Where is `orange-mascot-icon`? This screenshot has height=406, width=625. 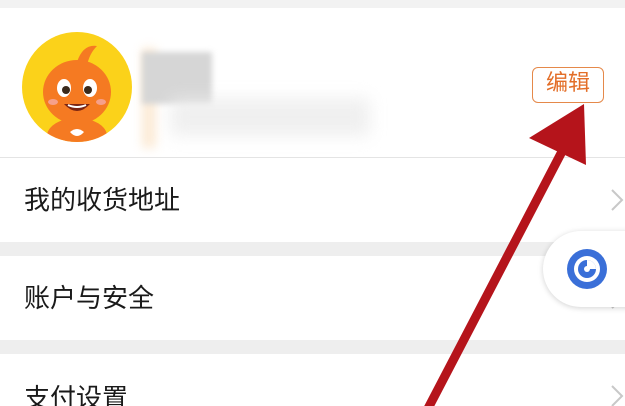 orange-mascot-icon is located at coordinates (77, 93).